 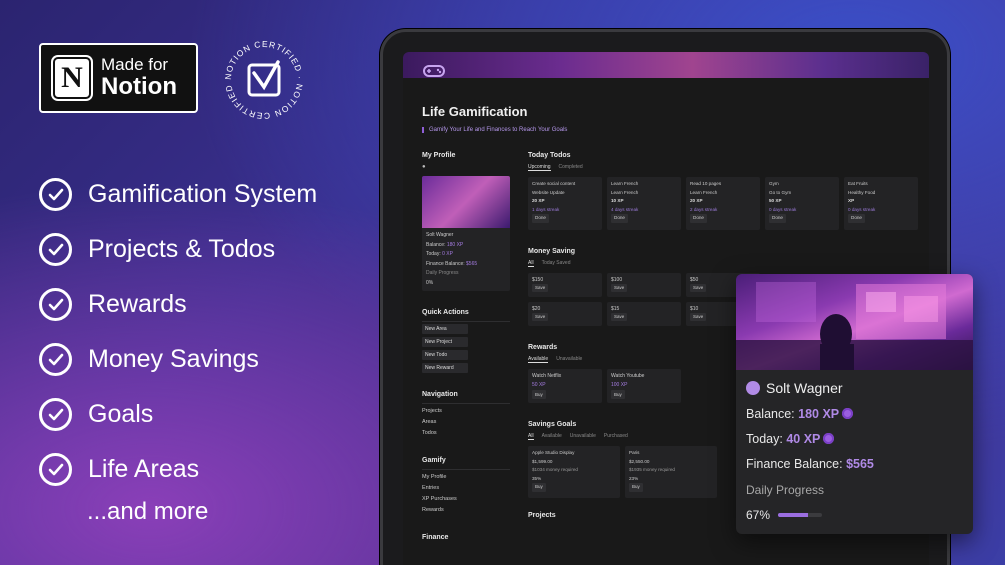 What do you see at coordinates (537, 478) in the screenshot?
I see `goal-percent: 35%` at bounding box center [537, 478].